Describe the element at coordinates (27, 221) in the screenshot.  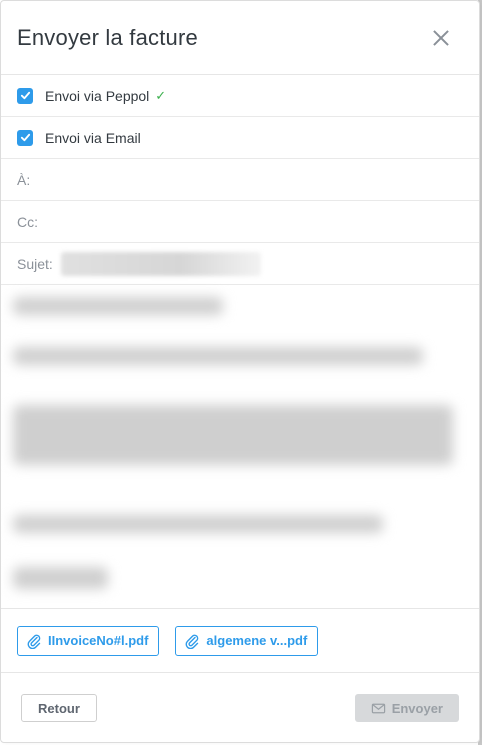
I see `cc-label: Cc:` at that location.